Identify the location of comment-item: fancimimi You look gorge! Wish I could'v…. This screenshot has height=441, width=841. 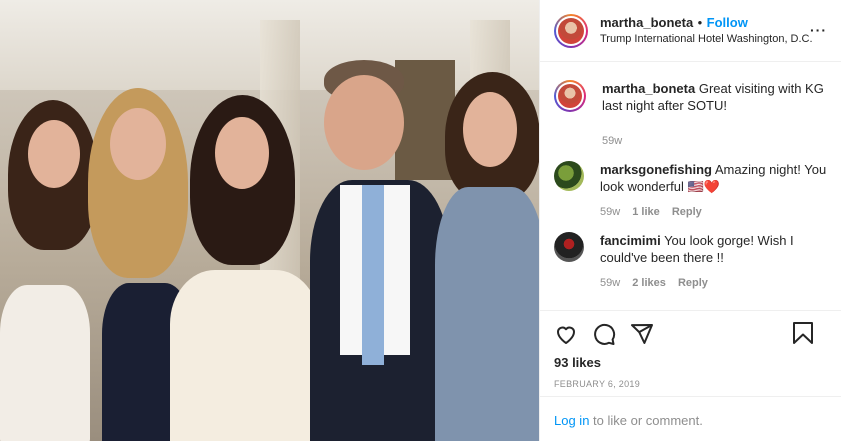
(690, 260).